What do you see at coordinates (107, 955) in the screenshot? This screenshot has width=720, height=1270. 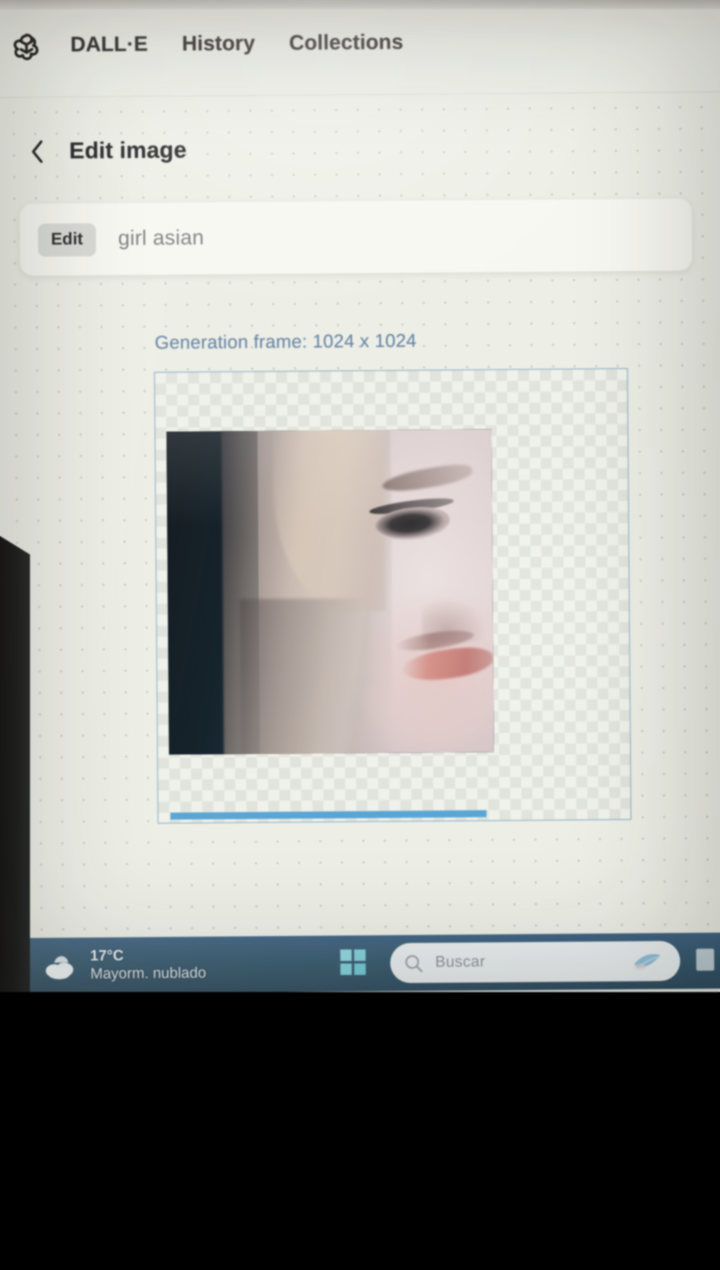 I see `weather-temperature: 17°C` at bounding box center [107, 955].